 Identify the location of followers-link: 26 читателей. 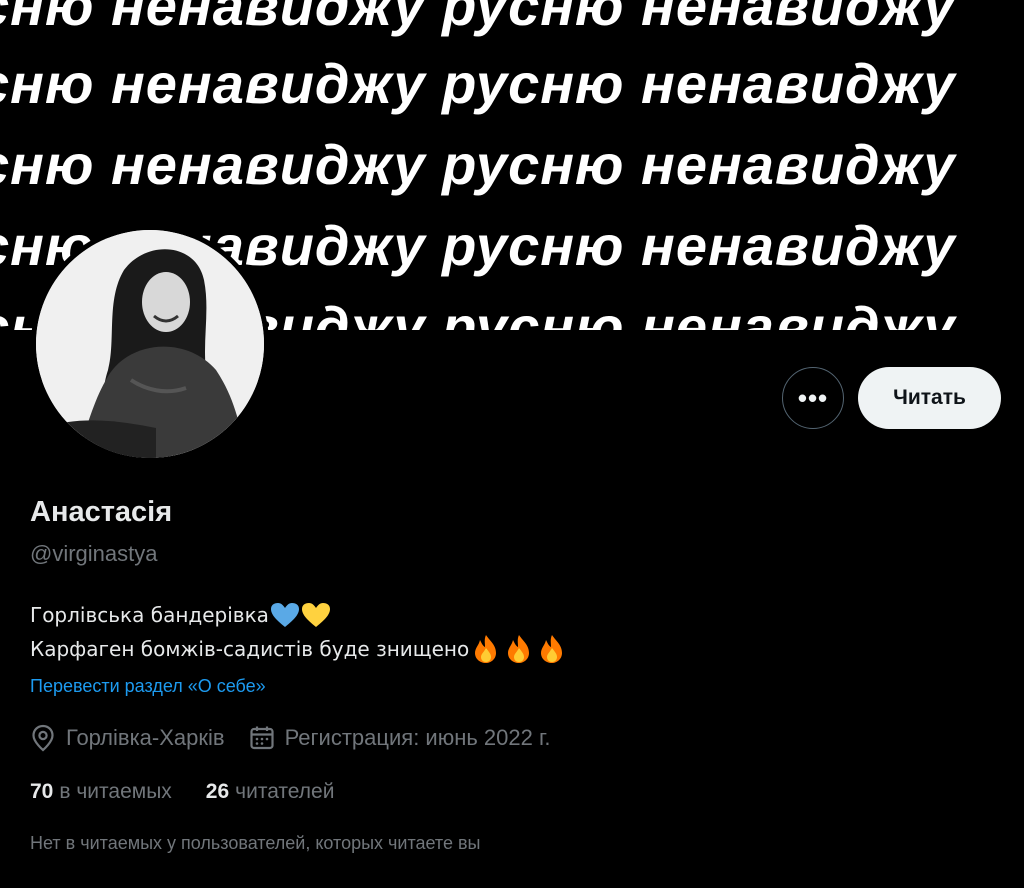
(270, 792).